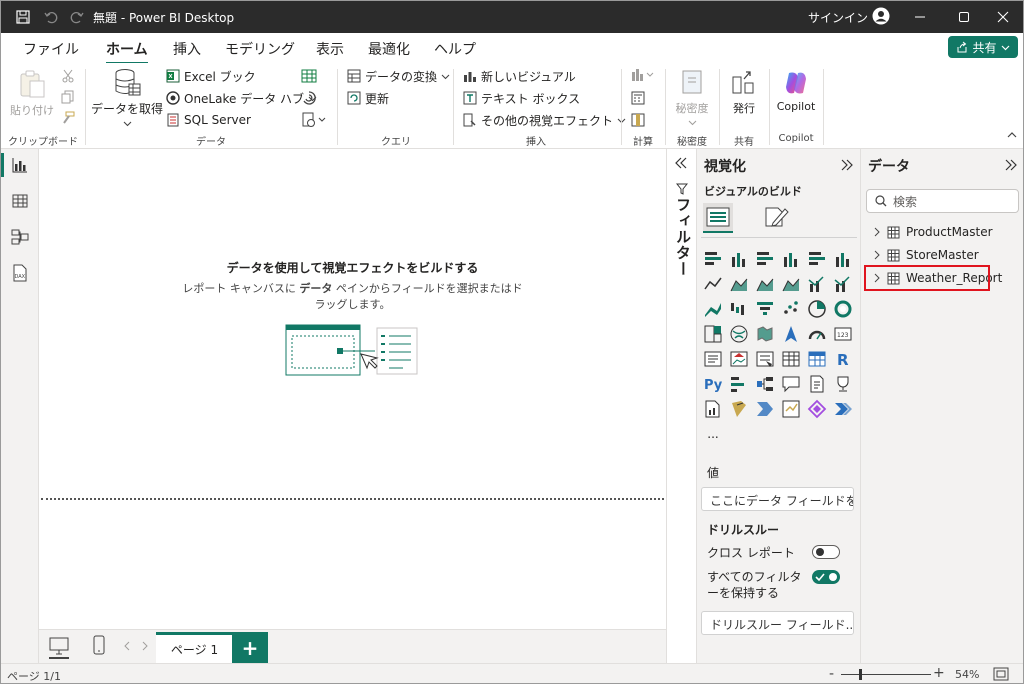  Describe the element at coordinates (843, 334) in the screenshot. I see `card-visual-icon: 123` at that location.